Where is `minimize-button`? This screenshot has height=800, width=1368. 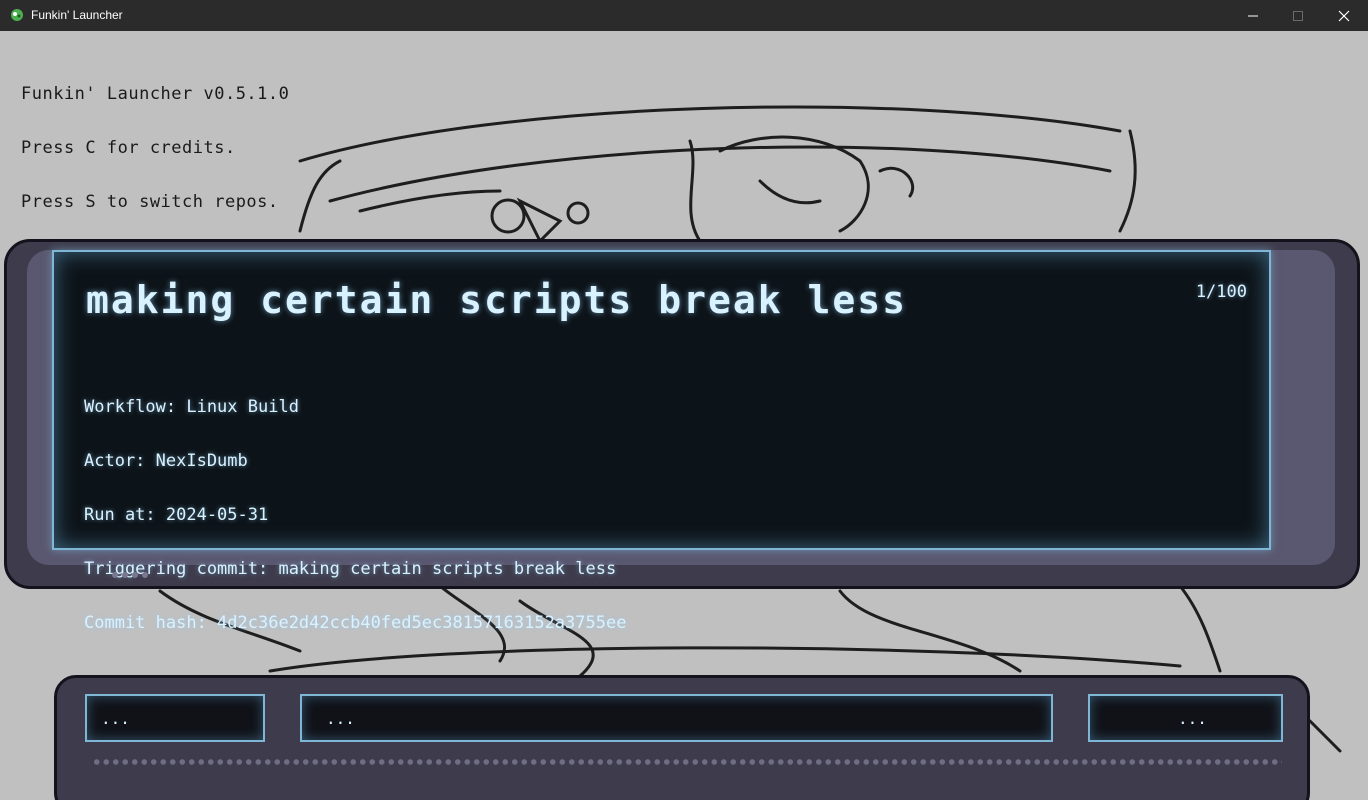
minimize-button is located at coordinates (1253, 15).